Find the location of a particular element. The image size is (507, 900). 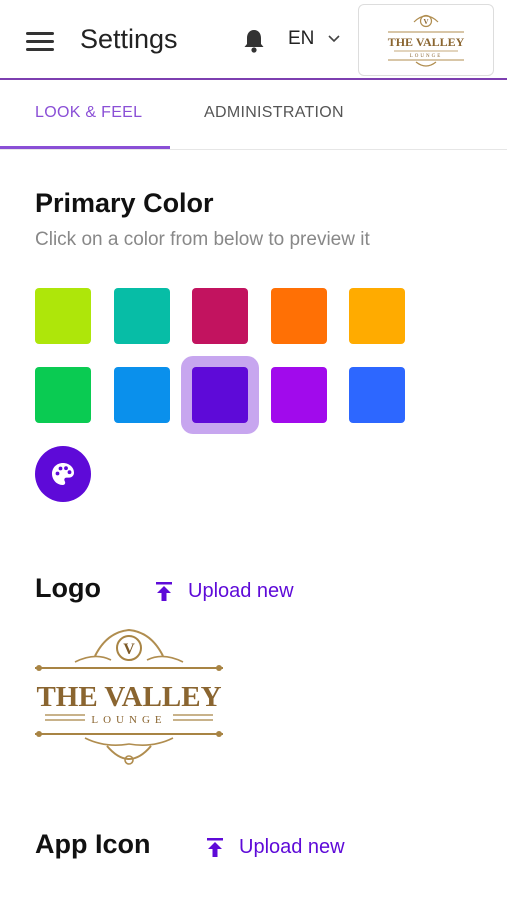

settings-tabs: LOOK & FEEL ADMINISTRATION is located at coordinates (253, 116).